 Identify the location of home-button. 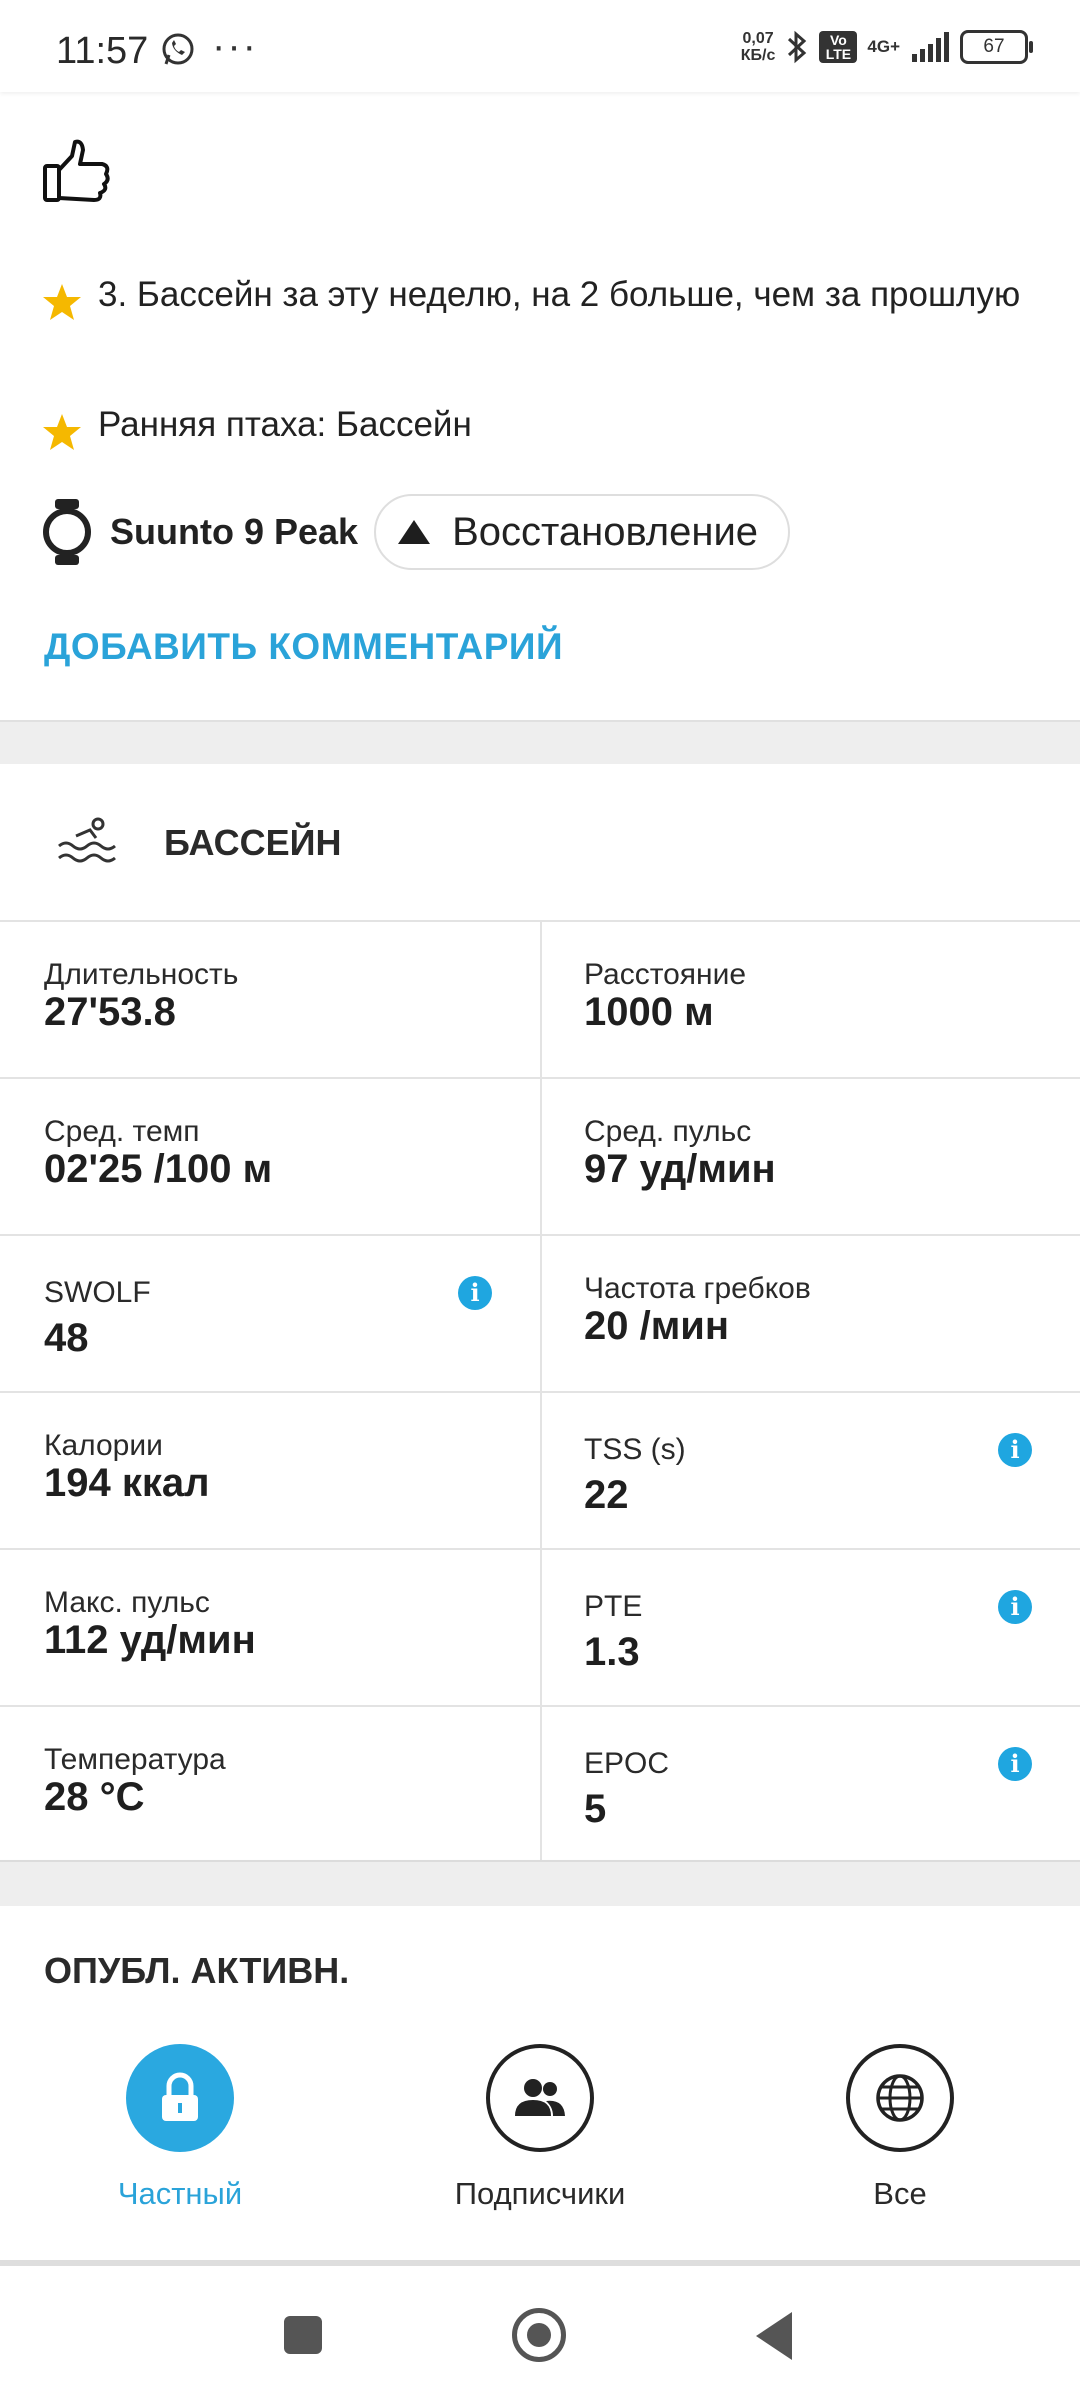
(539, 2335).